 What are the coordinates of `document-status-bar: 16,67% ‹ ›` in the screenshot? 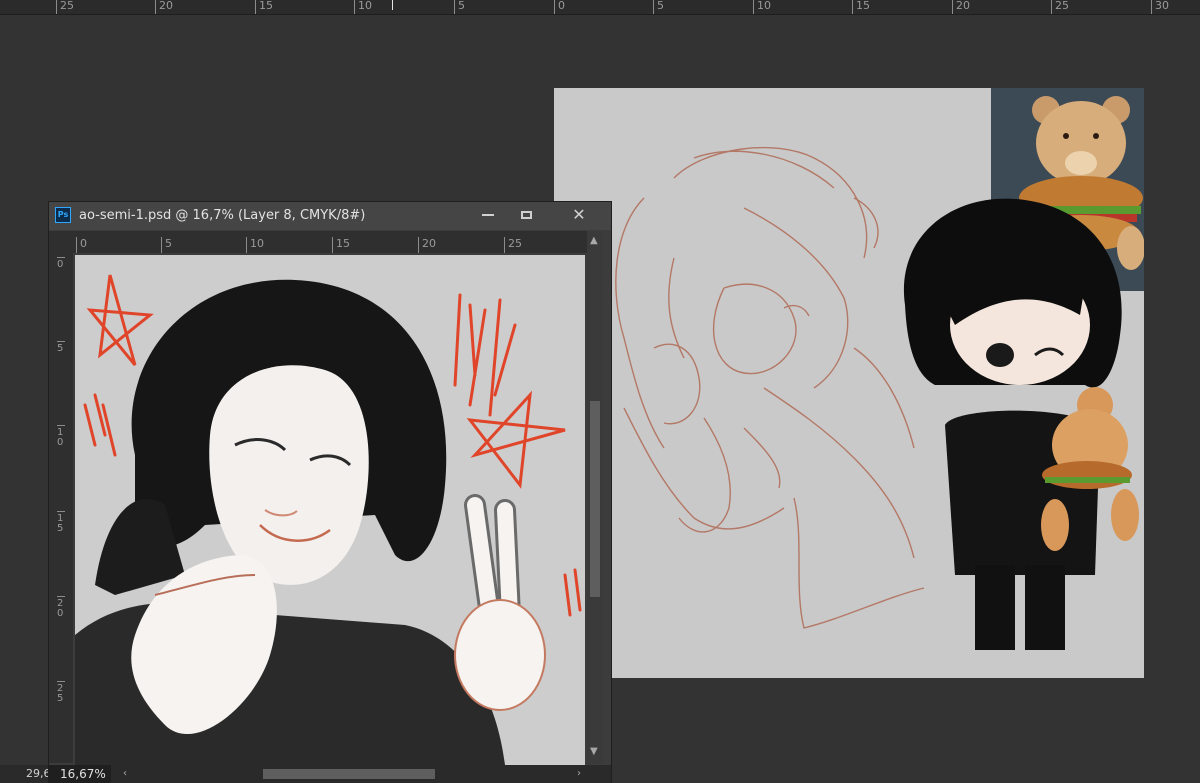 It's located at (330, 774).